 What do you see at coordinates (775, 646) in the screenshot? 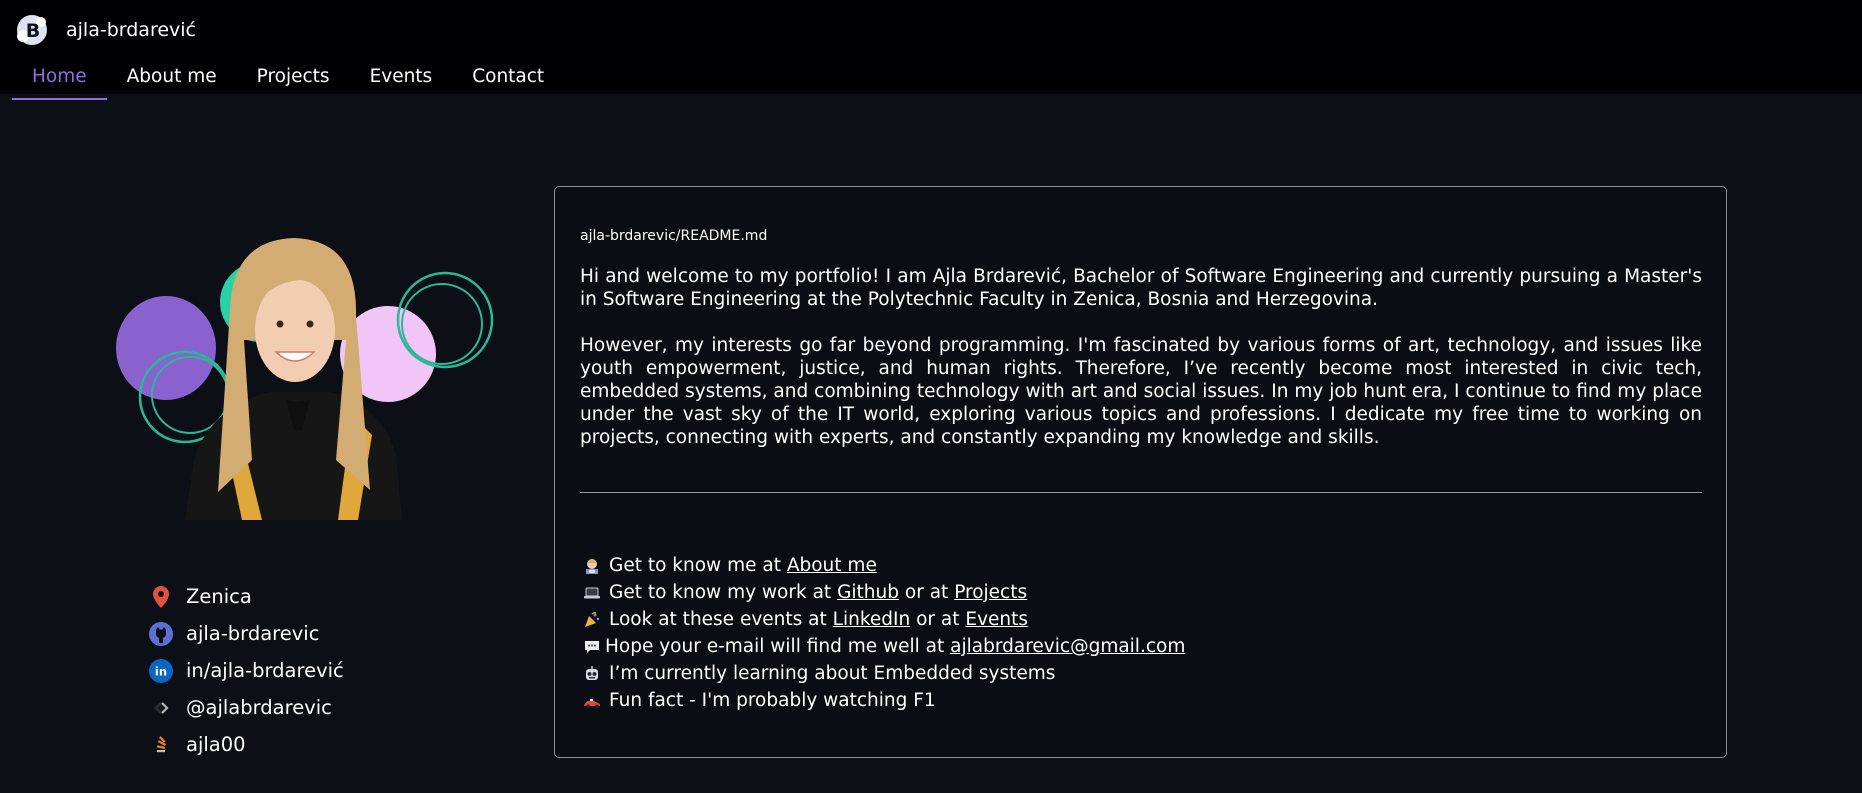
I see `email-text: Hope your e-mail will find me well at` at bounding box center [775, 646].